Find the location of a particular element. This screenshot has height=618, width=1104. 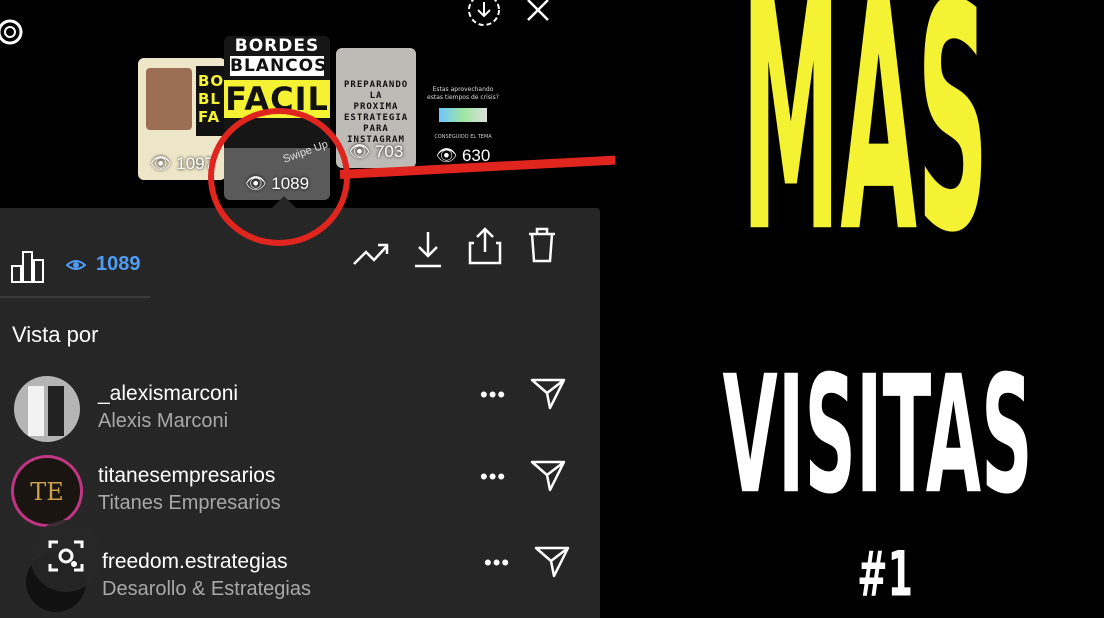

views-count-tab: 1089 is located at coordinates (118, 264).